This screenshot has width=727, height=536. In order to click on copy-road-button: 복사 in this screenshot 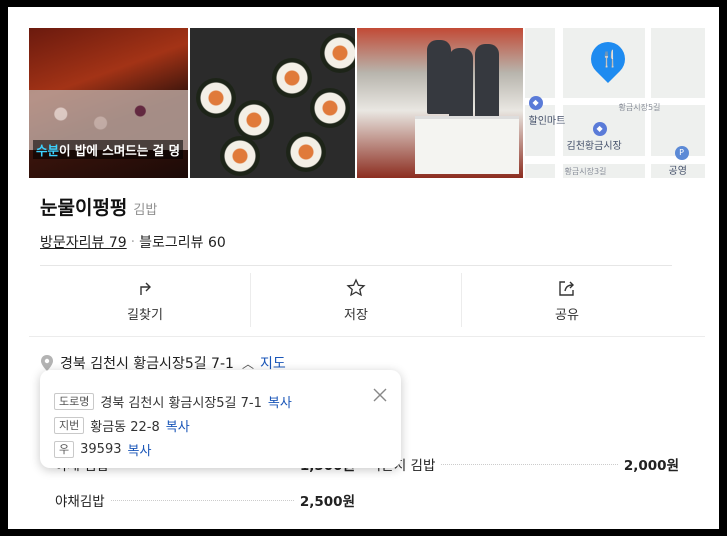, I will do `click(280, 401)`.